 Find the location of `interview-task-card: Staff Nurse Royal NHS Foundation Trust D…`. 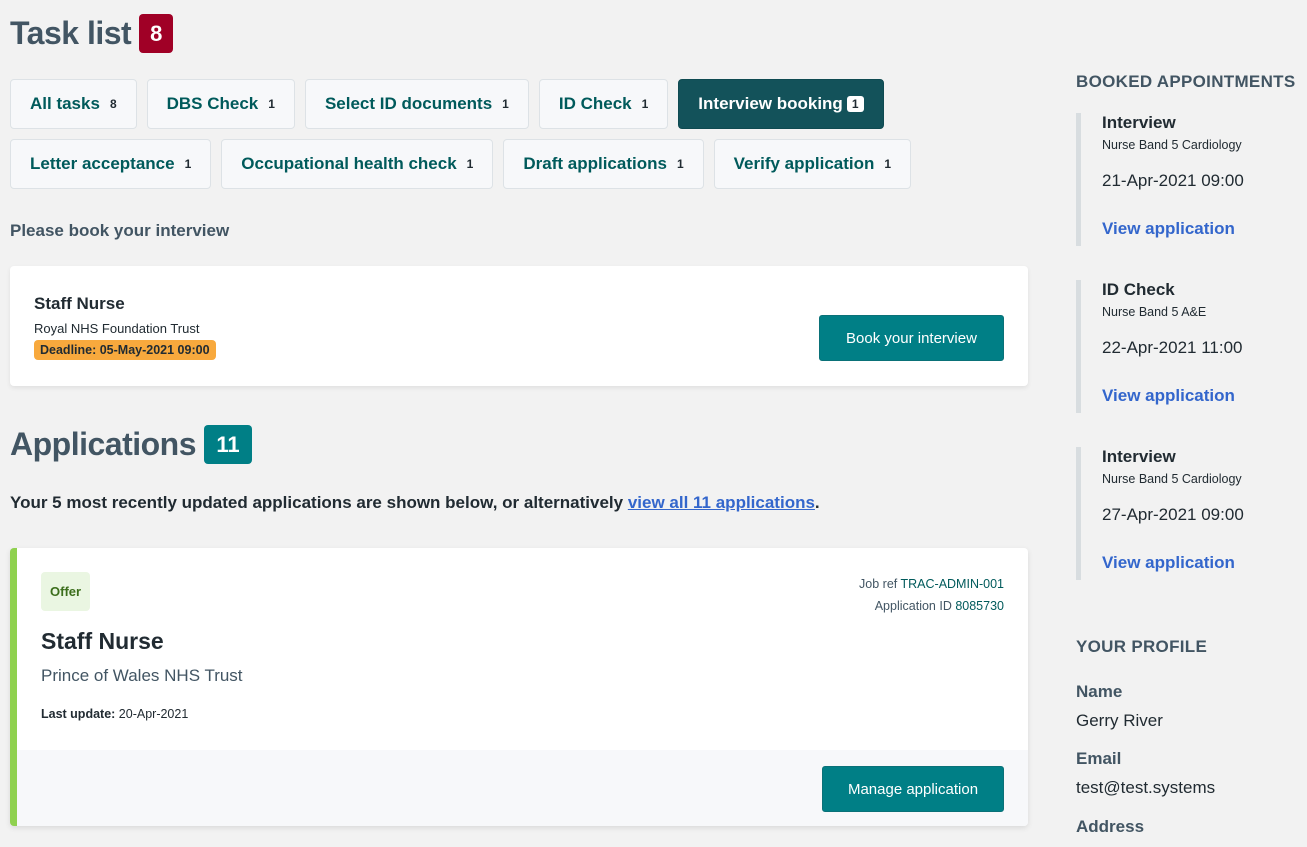

interview-task-card: Staff Nurse Royal NHS Foundation Trust D… is located at coordinates (519, 326).